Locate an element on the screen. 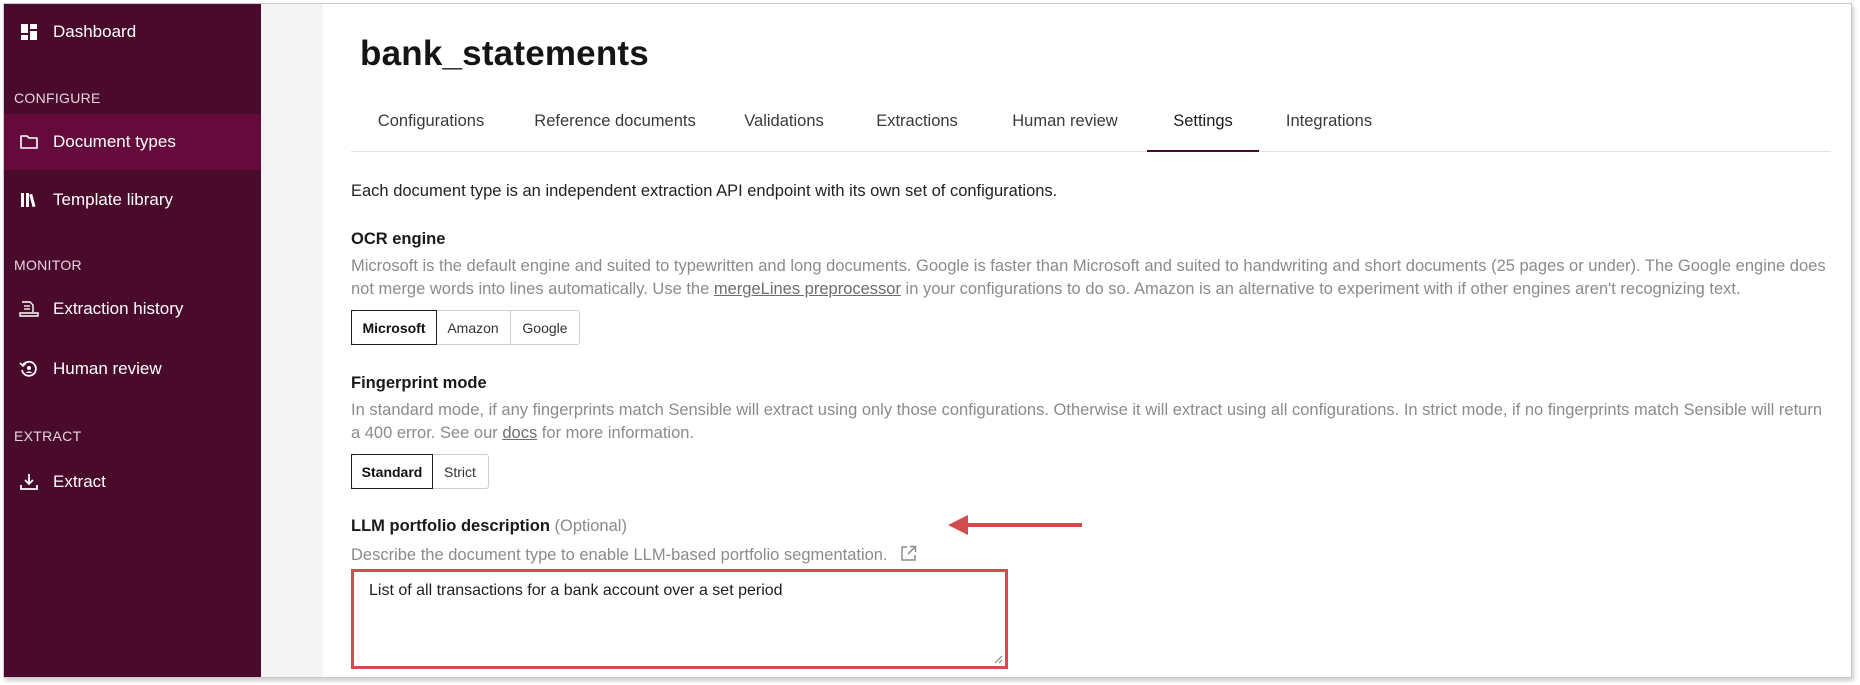  fingerprint-mode-title: Fingerprint mode is located at coordinates (419, 383).